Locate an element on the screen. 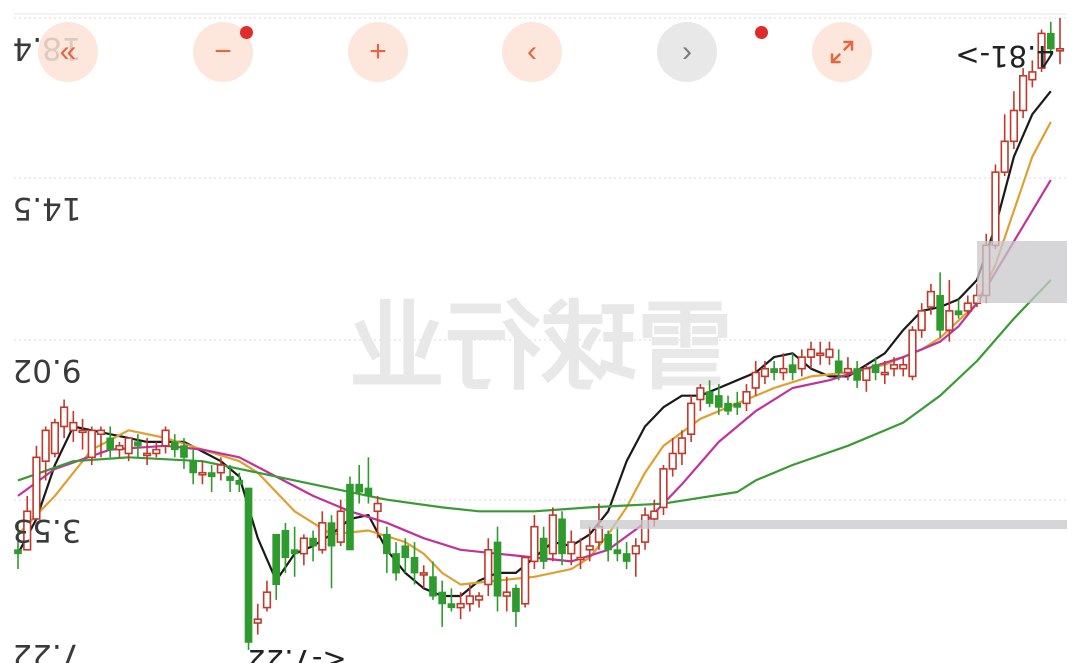 The height and width of the screenshot is (663, 1079). toolbar-fullscreen-button is located at coordinates (842, 52).